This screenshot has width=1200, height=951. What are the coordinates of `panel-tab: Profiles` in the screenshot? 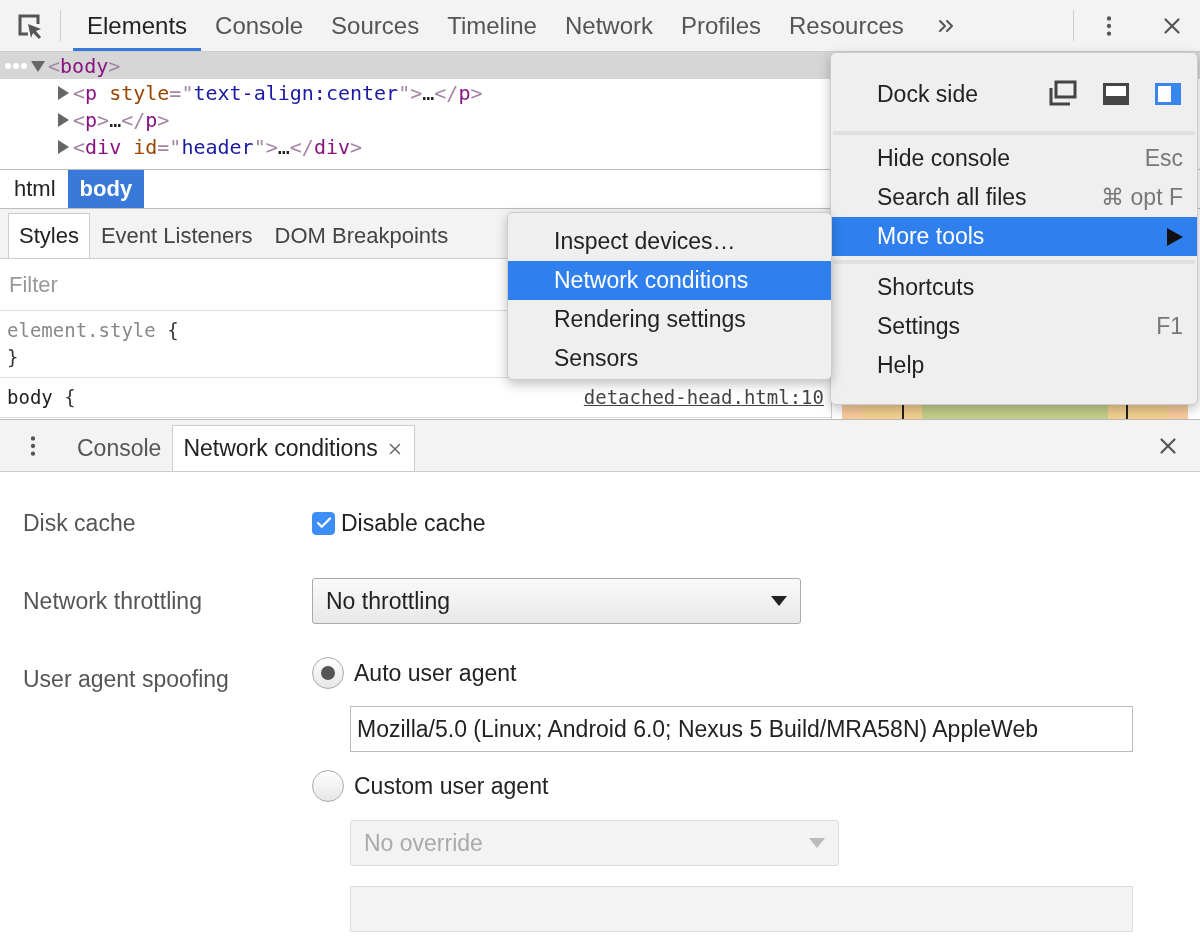 It's located at (721, 25).